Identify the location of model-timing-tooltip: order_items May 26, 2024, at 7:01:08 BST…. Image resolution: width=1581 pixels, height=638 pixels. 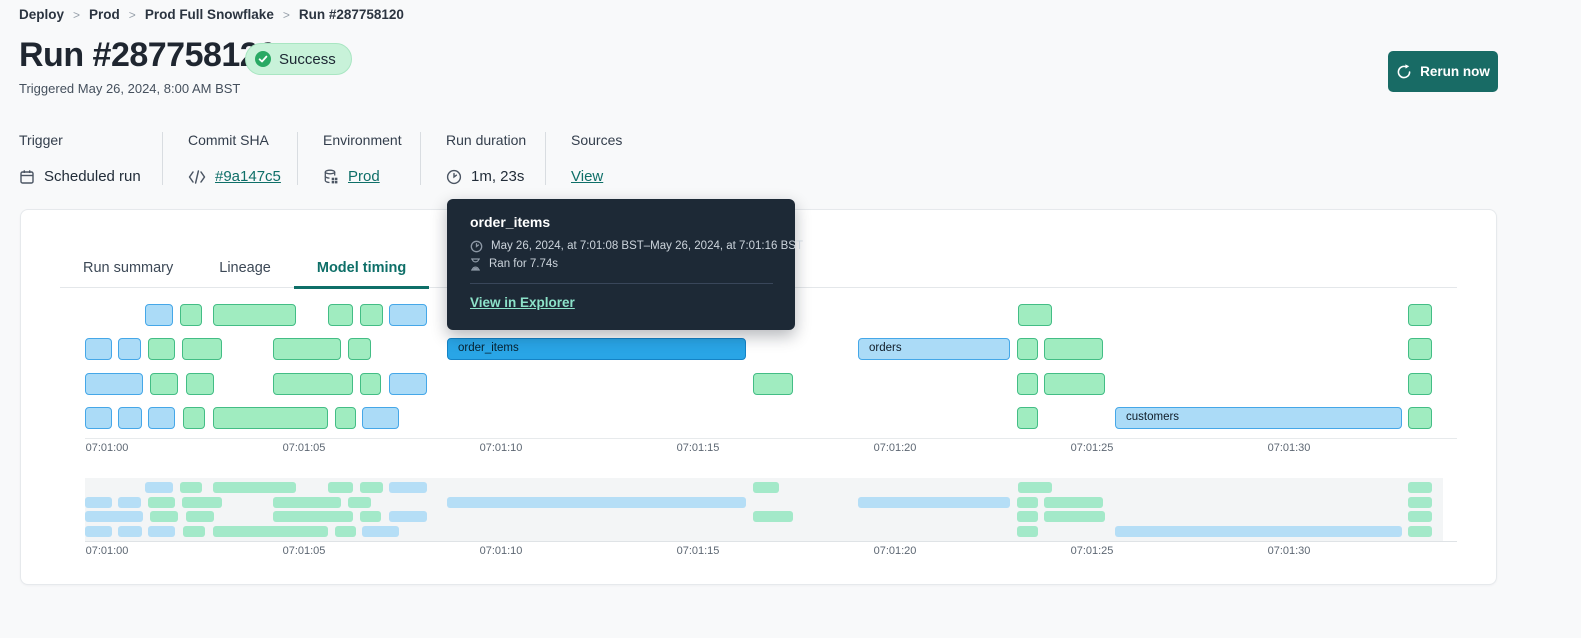
(625, 264).